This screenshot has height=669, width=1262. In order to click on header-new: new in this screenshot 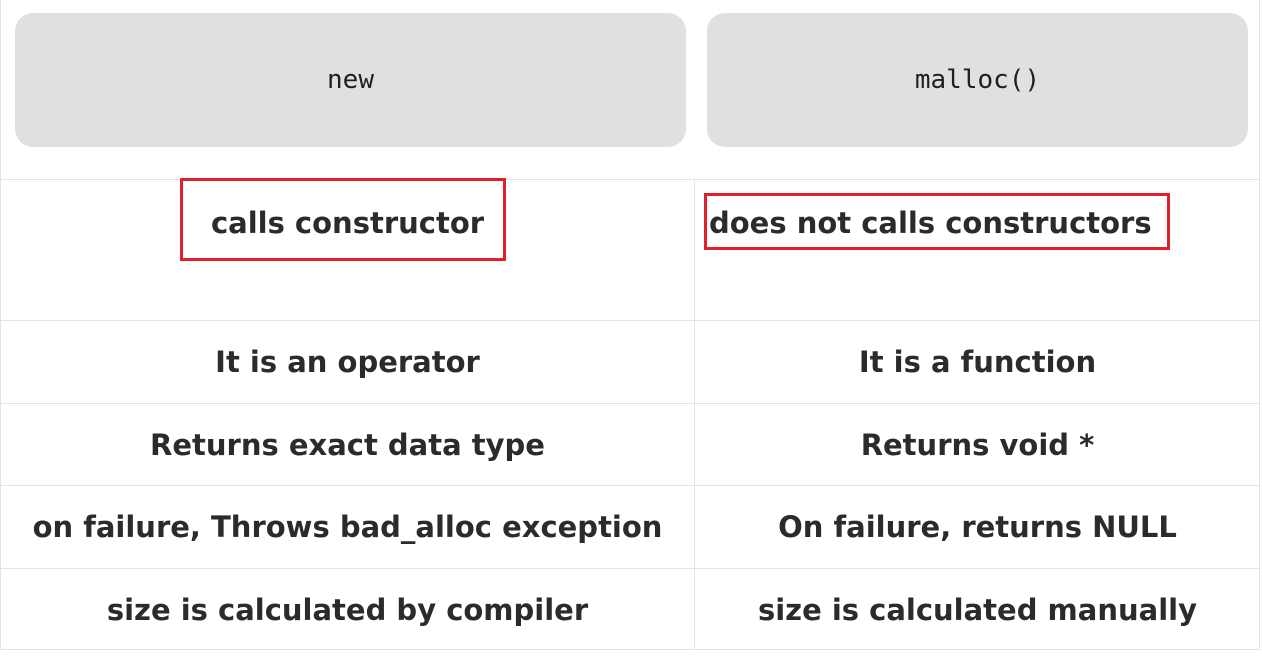, I will do `click(350, 80)`.